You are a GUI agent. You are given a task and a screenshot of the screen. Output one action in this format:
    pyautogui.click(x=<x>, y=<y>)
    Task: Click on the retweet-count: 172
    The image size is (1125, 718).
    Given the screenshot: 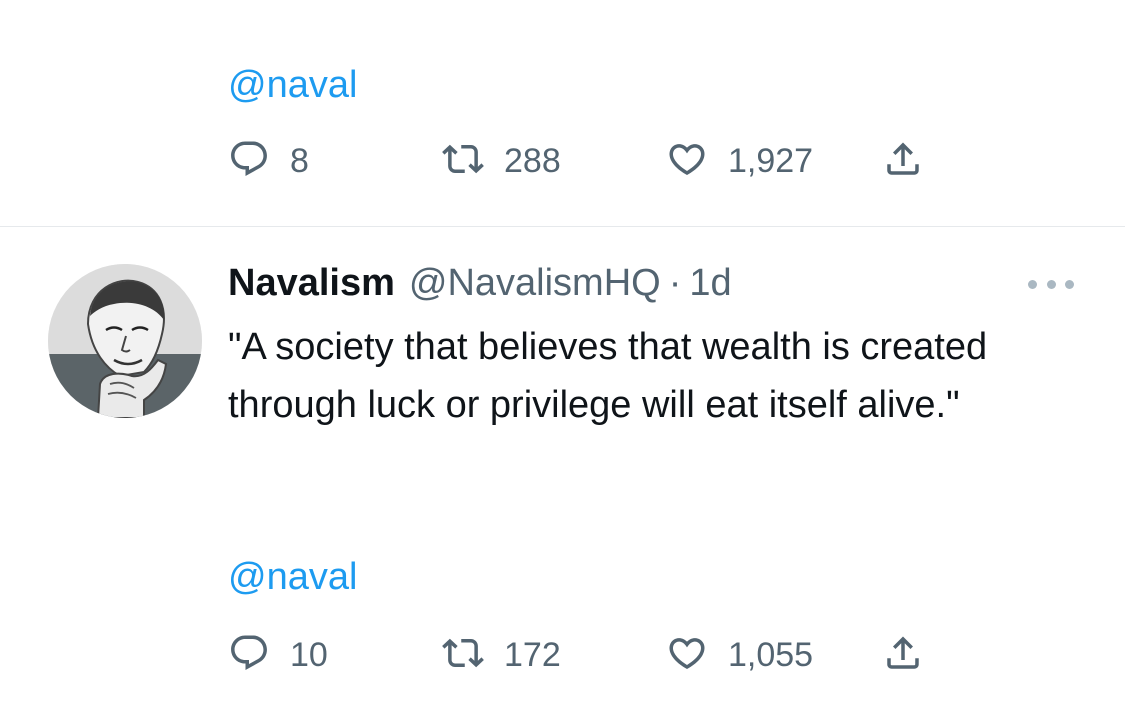 What is the action you would take?
    pyautogui.click(x=532, y=654)
    